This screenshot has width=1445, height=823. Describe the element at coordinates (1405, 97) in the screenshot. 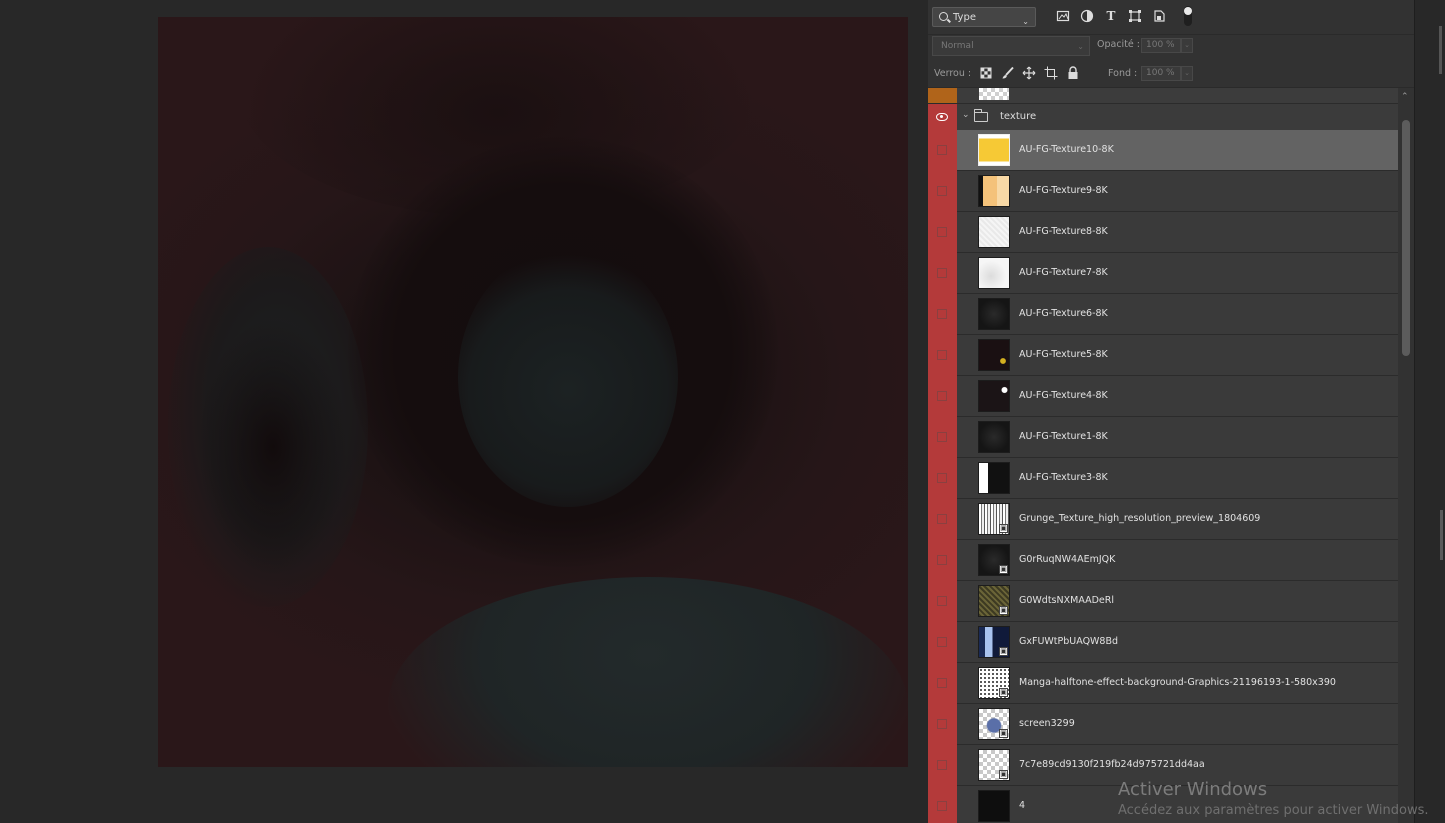

I see `chevron-up-icon: ⌃` at that location.